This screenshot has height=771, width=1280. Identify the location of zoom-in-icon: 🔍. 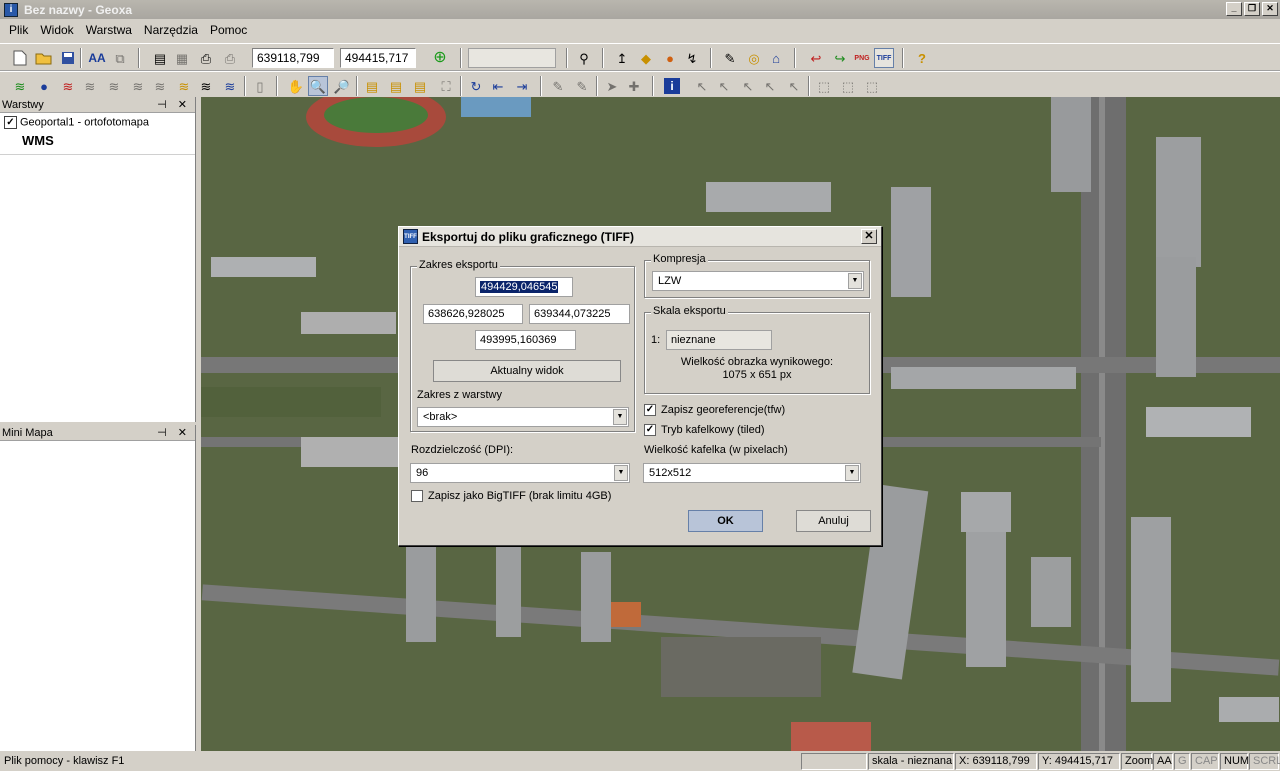
(318, 86).